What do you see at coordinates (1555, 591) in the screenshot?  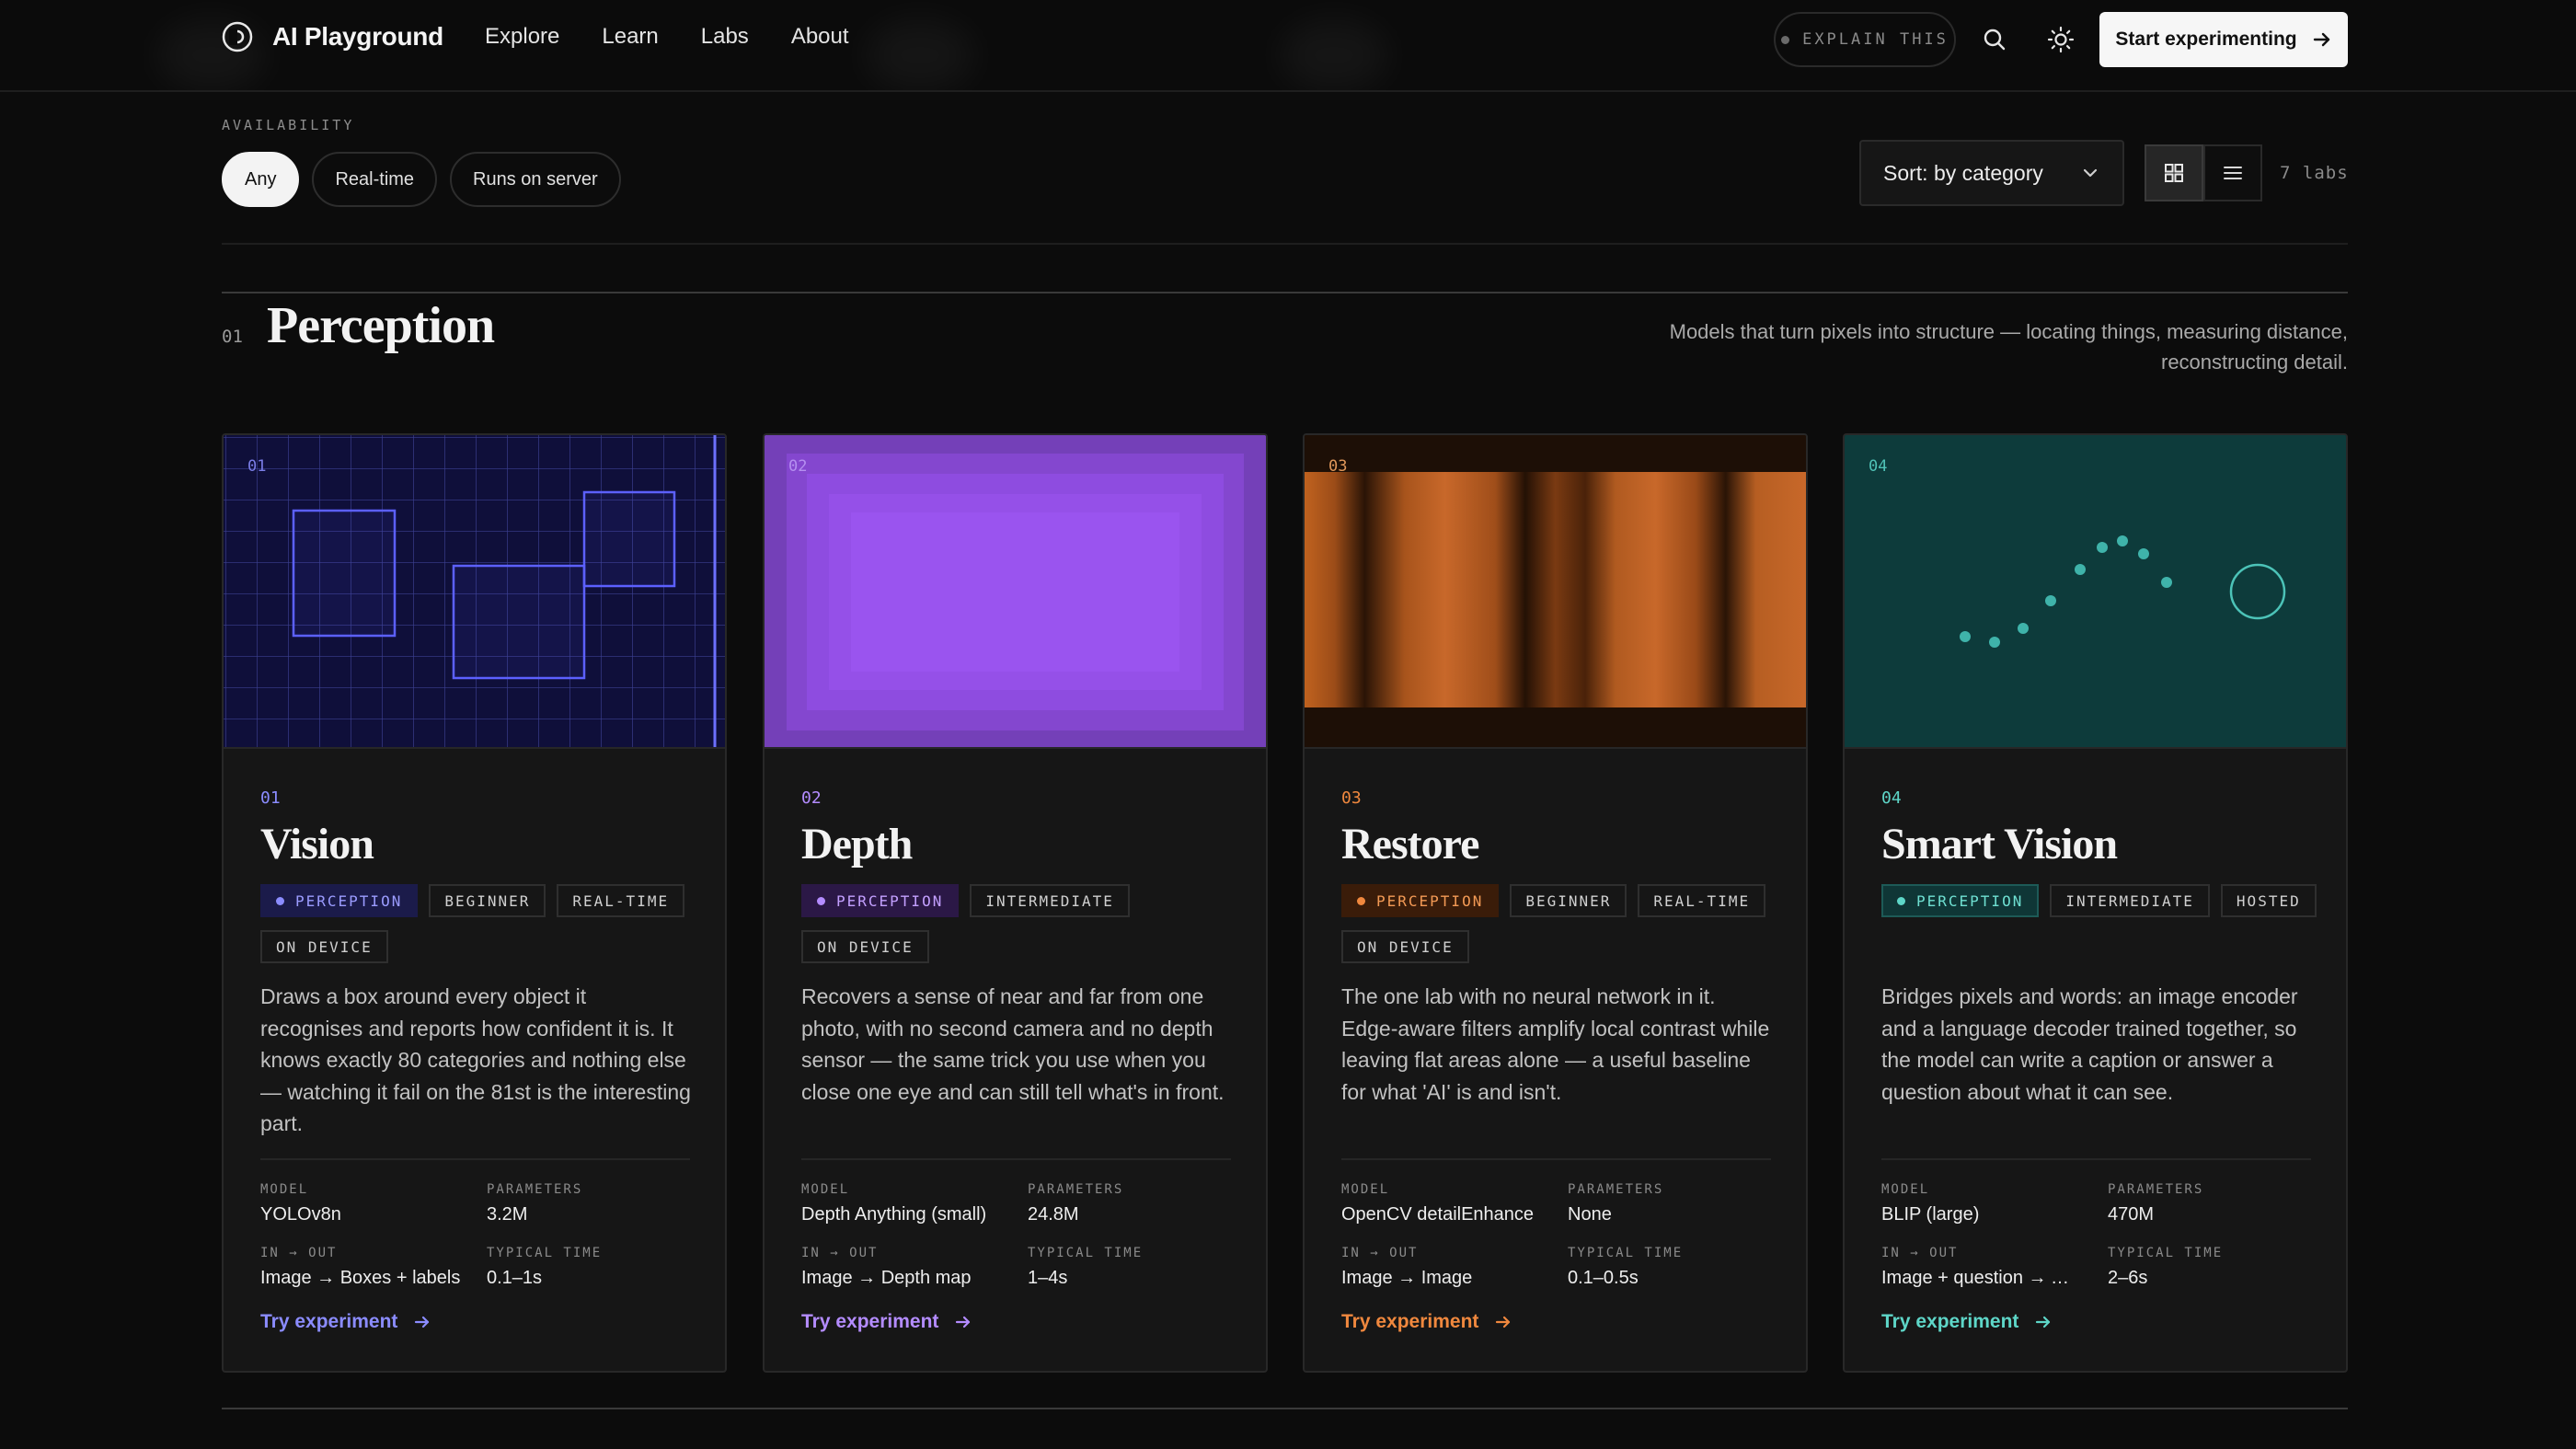 I see `restore-preview-graphic` at bounding box center [1555, 591].